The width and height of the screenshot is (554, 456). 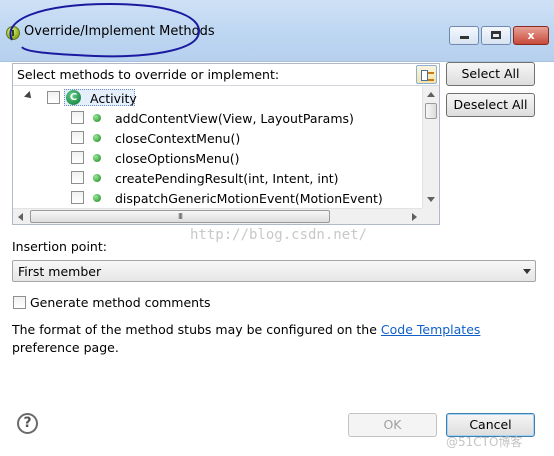 What do you see at coordinates (234, 118) in the screenshot?
I see `method-label: addContentView(View, LayoutParams)` at bounding box center [234, 118].